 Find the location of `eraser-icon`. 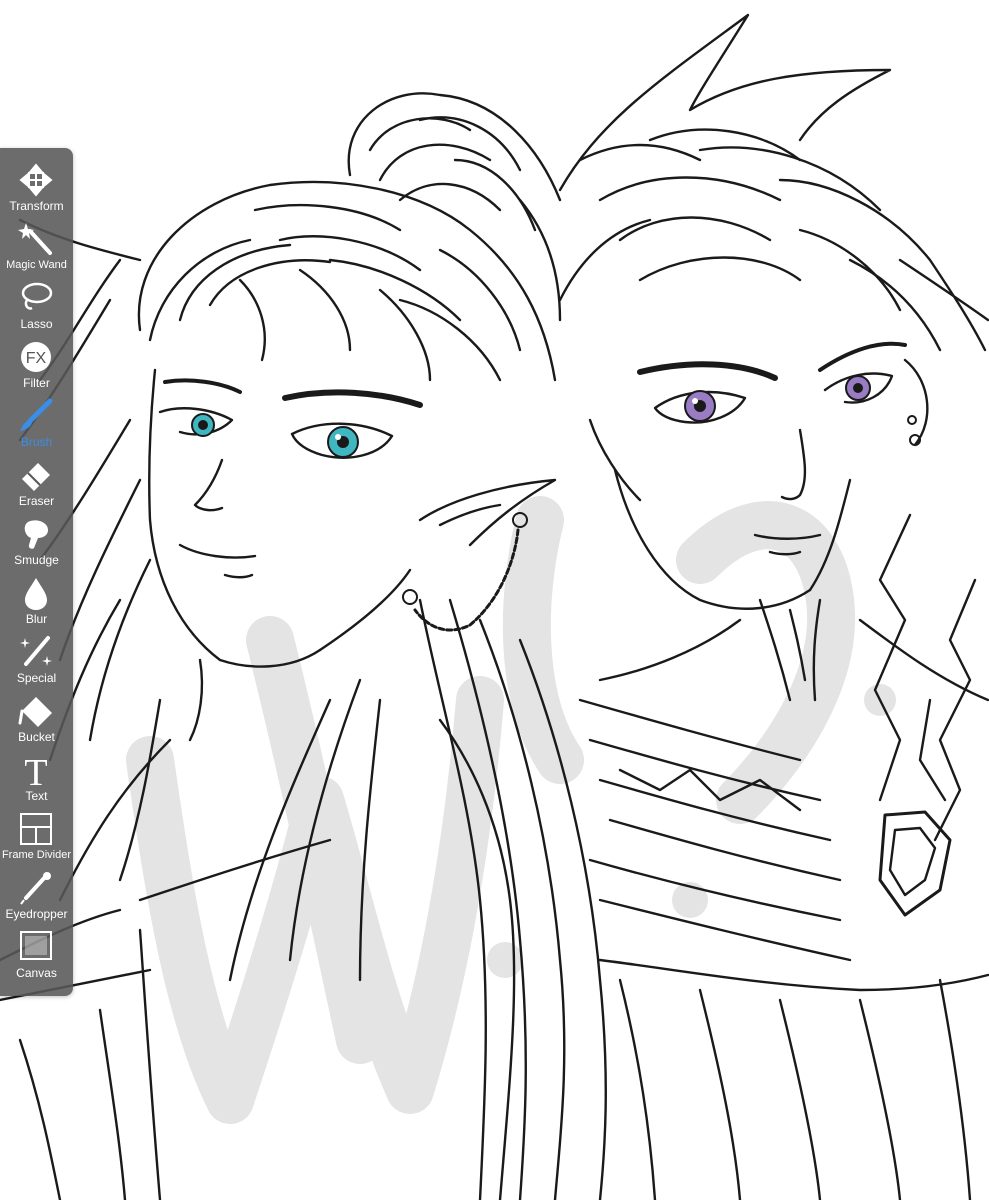

eraser-icon is located at coordinates (36, 475).